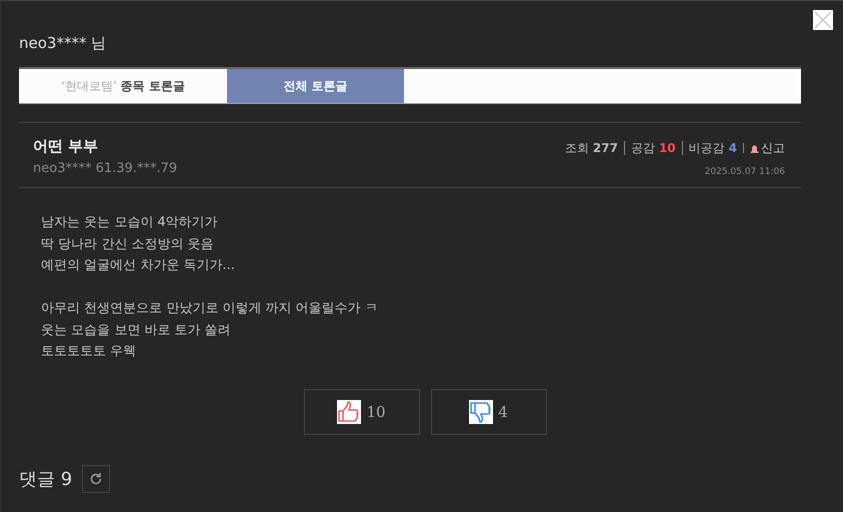  Describe the element at coordinates (349, 412) in the screenshot. I see `thumbs-up-icon` at that location.